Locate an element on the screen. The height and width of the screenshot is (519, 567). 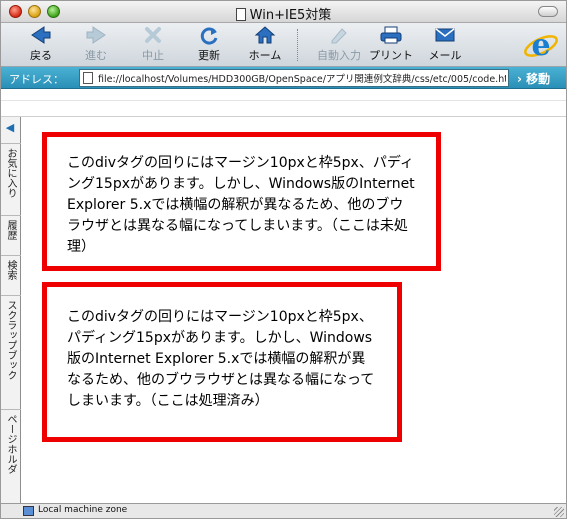
back-button: 戻る is located at coordinates (41, 45).